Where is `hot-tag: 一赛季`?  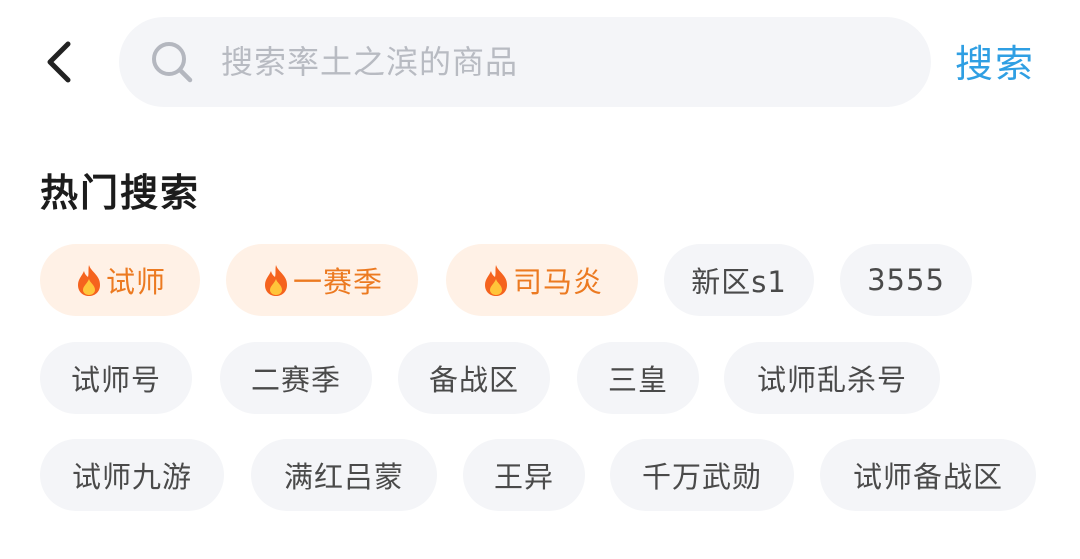
hot-tag: 一赛季 is located at coordinates (322, 280).